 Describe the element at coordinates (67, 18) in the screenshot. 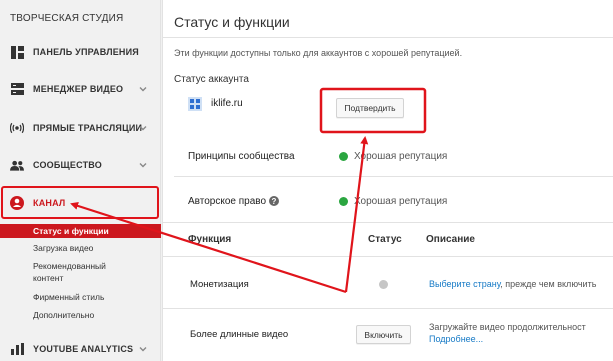

I see `studio-title: ТВОРЧЕСКАЯ СТУДИЯ` at that location.